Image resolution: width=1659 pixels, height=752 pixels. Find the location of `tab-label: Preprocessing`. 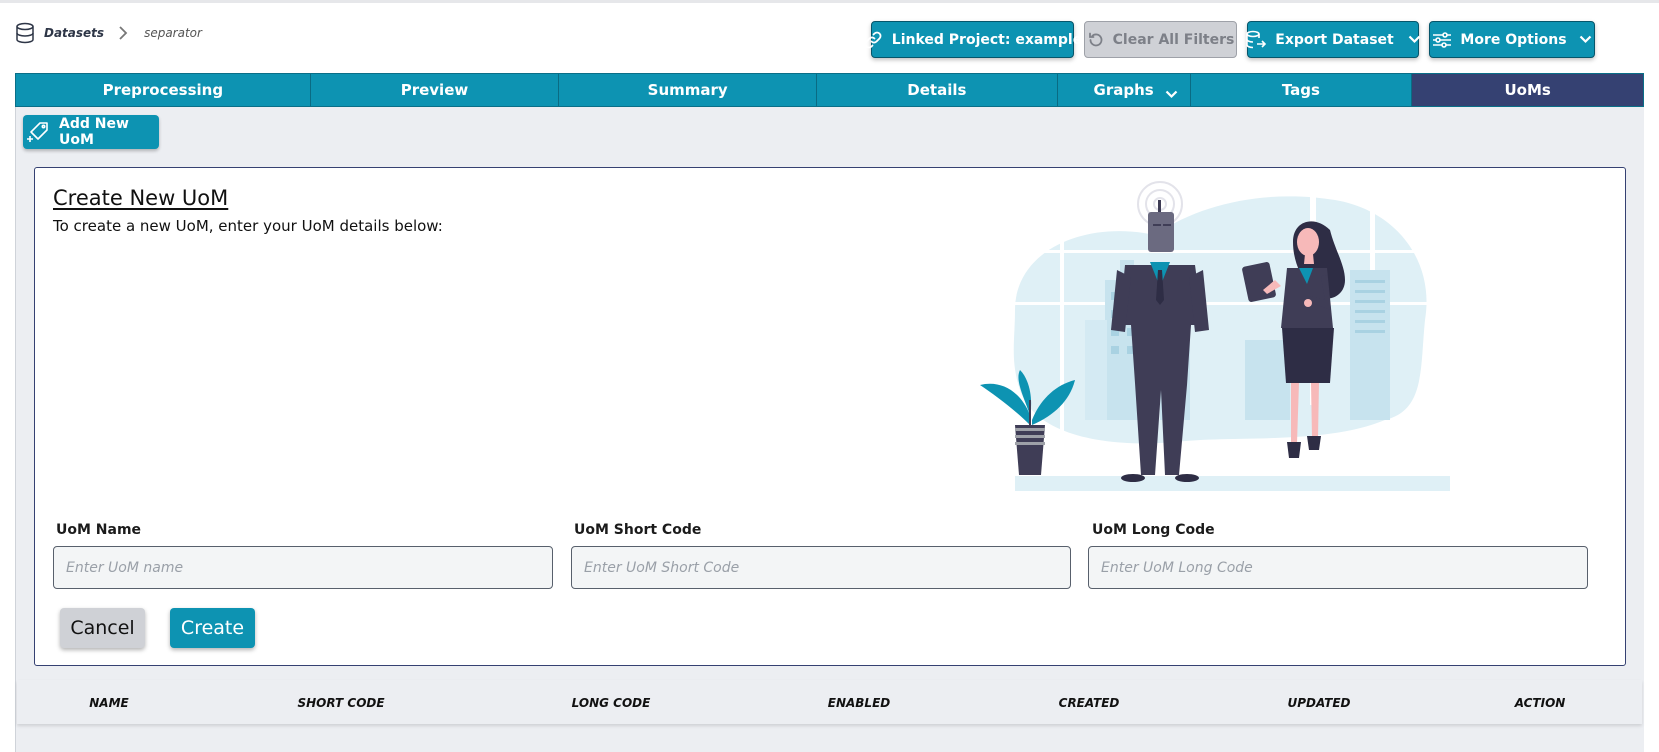

tab-label: Preprocessing is located at coordinates (163, 90).